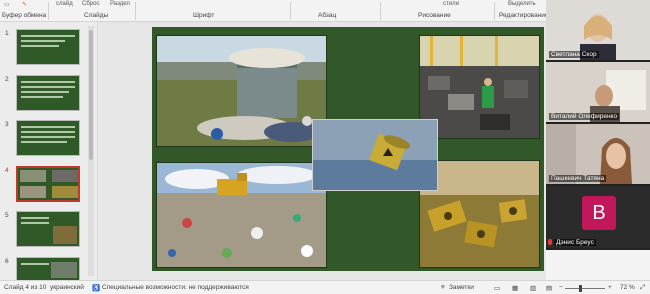 This screenshot has height=294, width=650. Describe the element at coordinates (598, 92) in the screenshot. I see `participant-tile: Виталий Олефиренко` at that location.